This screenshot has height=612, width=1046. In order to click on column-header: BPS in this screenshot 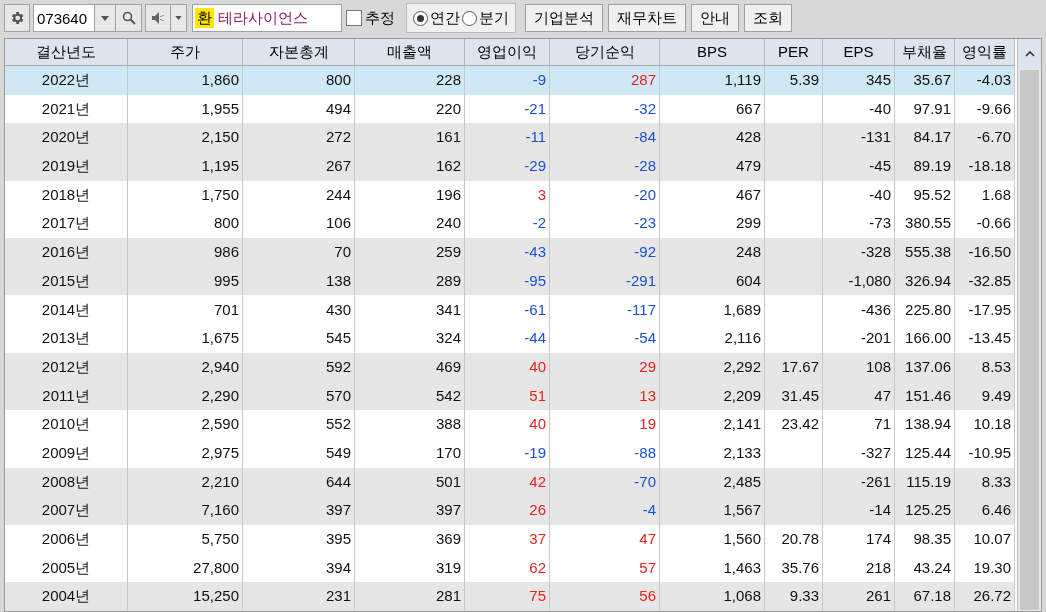, I will do `click(712, 52)`.